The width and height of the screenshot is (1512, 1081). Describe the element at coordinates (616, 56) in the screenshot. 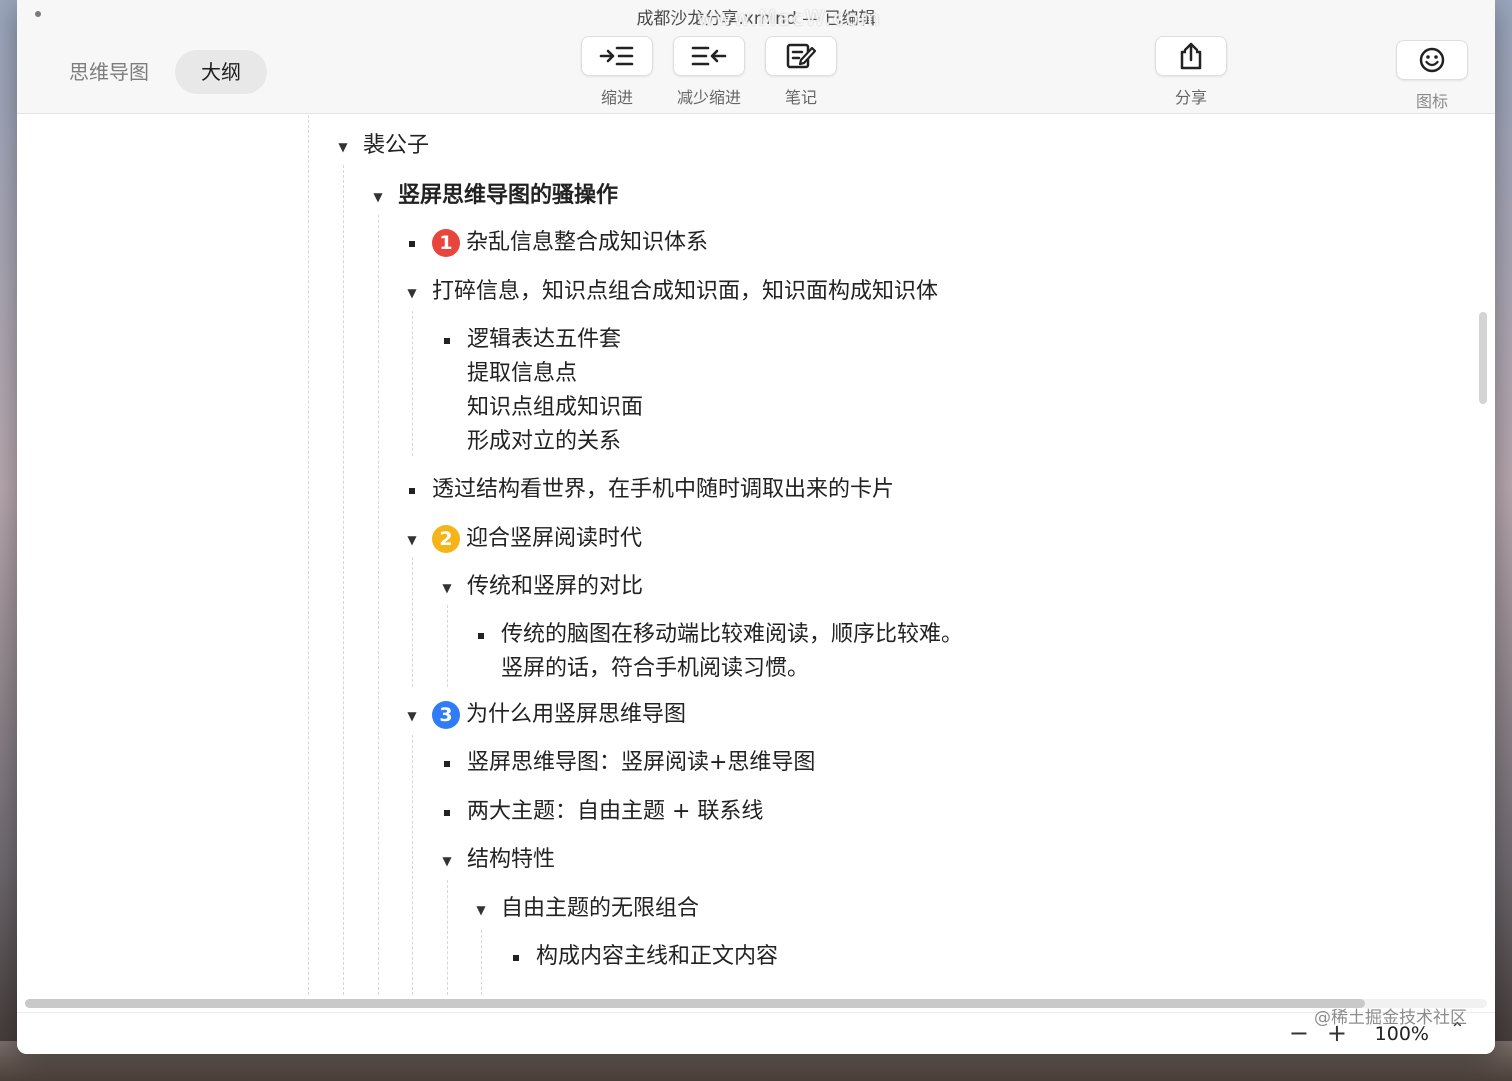

I see `indent-icon` at that location.